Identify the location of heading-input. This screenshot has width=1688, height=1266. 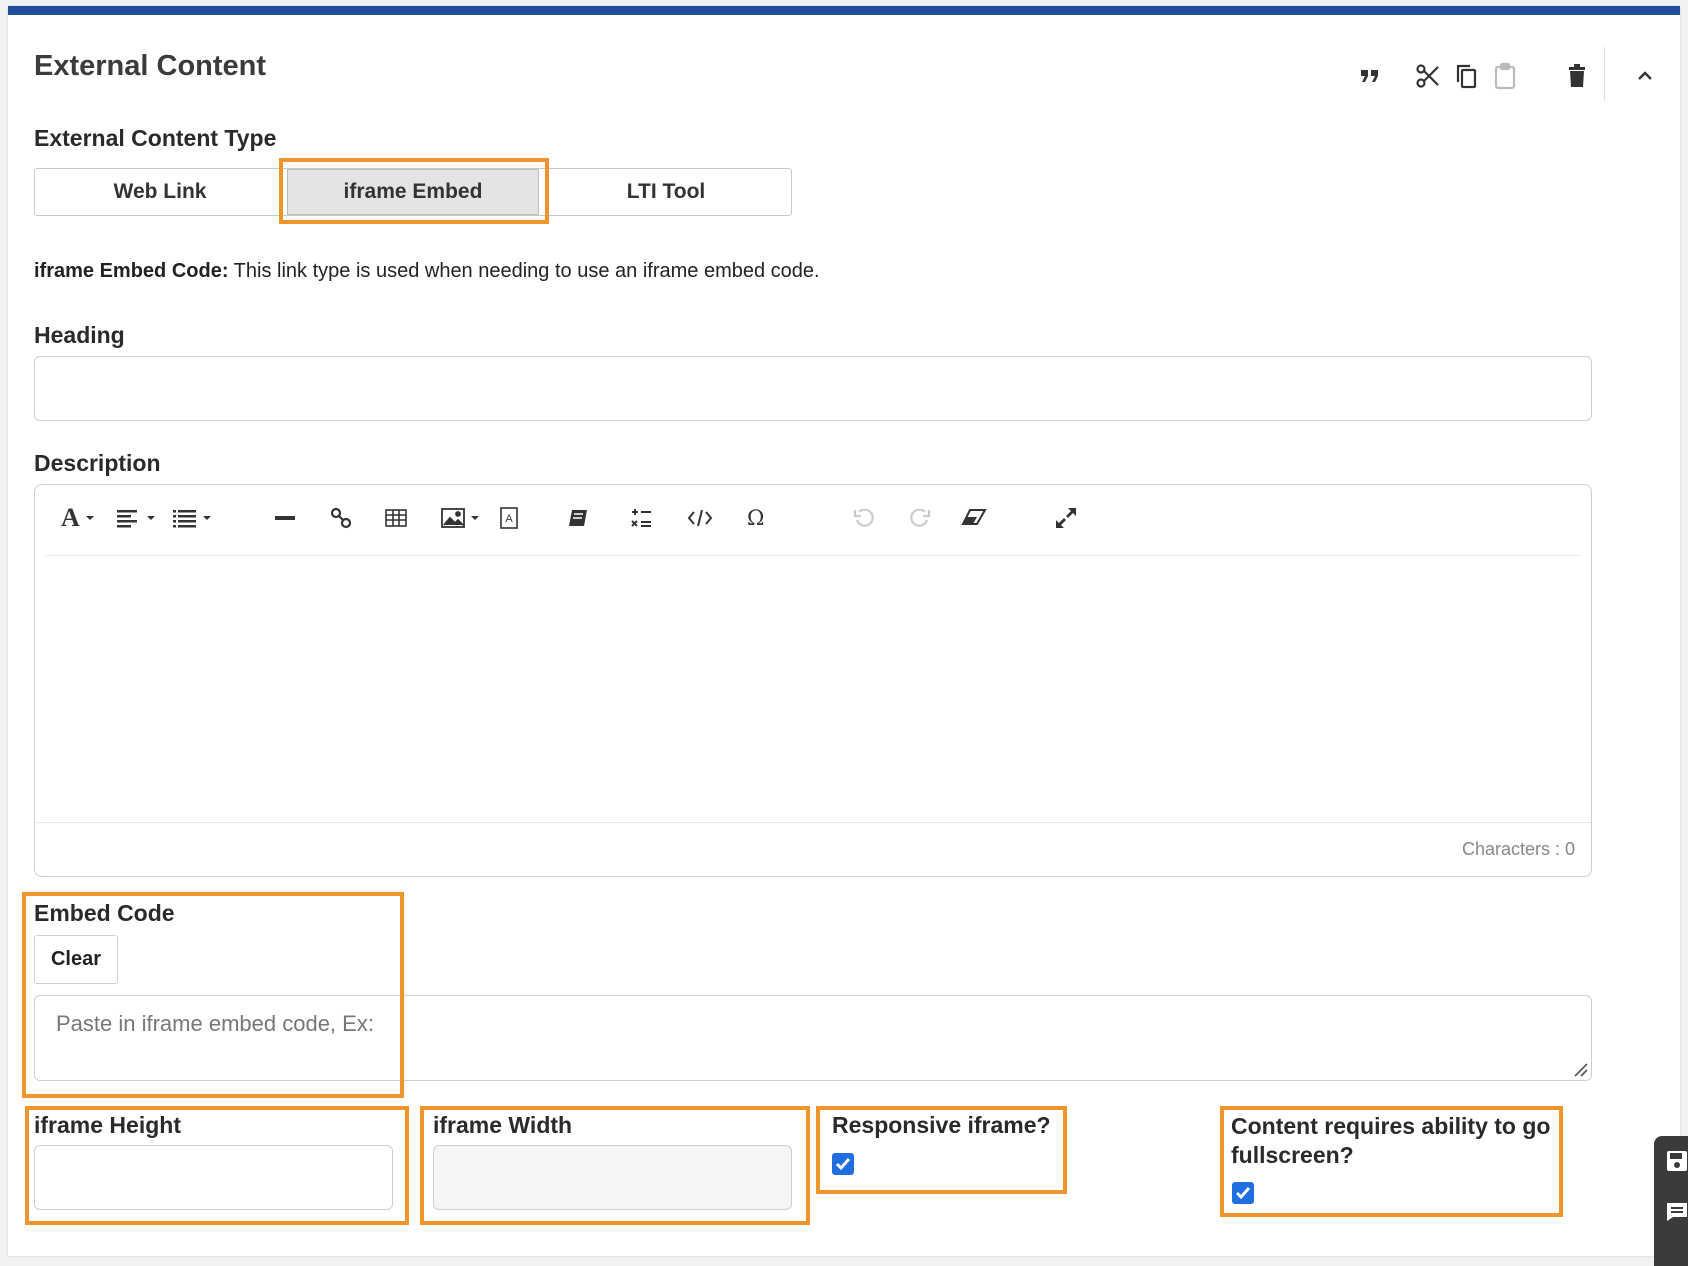
(813, 388).